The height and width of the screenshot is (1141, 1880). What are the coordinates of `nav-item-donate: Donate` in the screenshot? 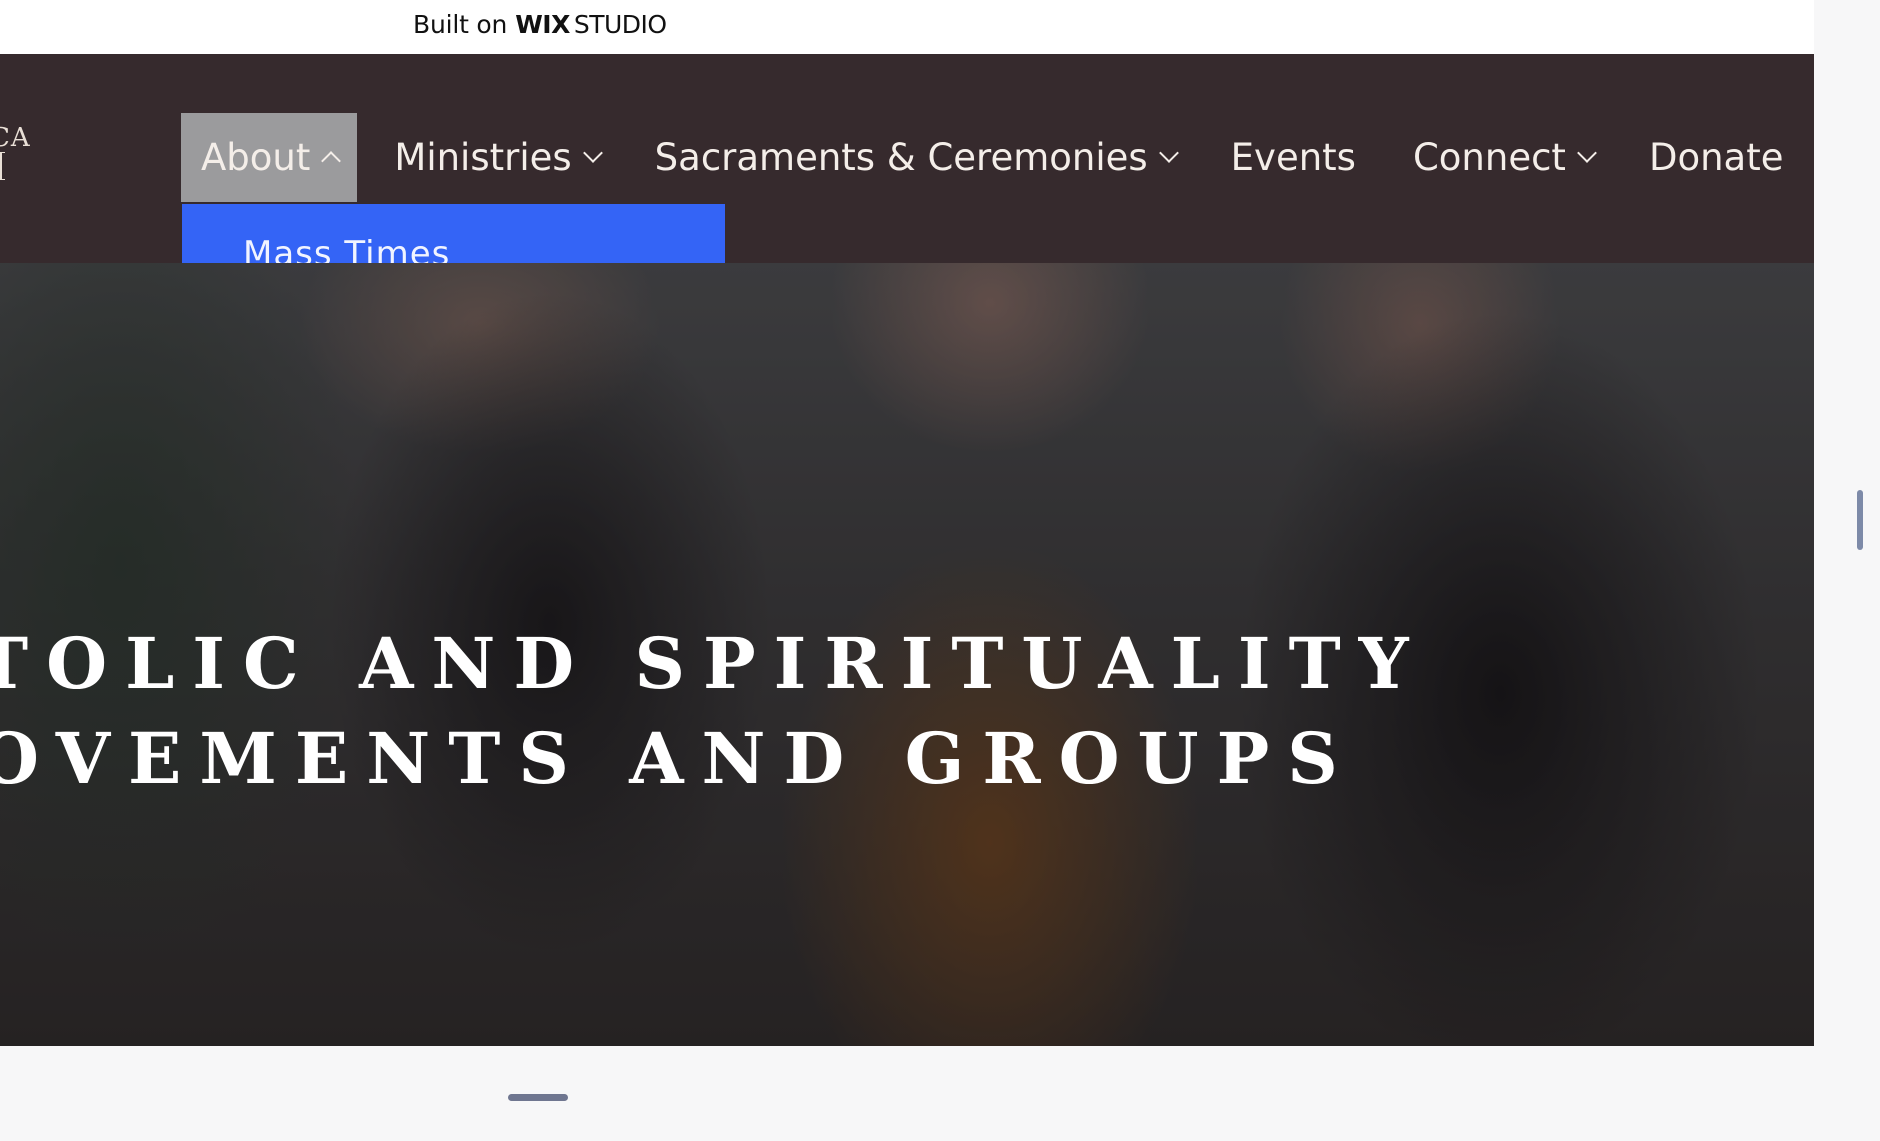 It's located at (1716, 157).